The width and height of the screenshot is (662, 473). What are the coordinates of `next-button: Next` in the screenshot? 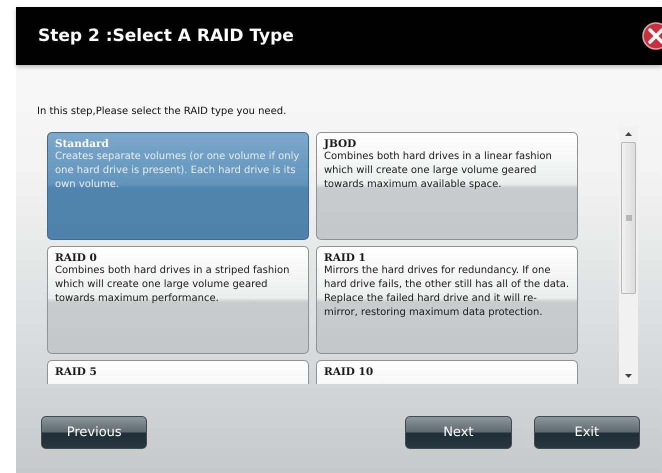 It's located at (458, 432).